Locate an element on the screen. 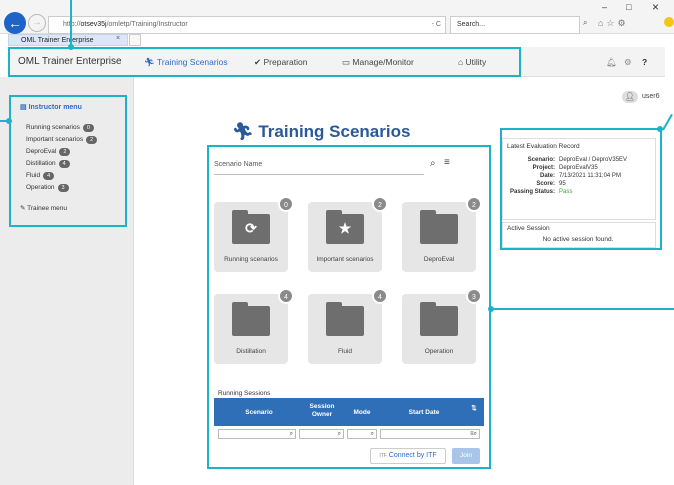  new-tab-button is located at coordinates (135, 40).